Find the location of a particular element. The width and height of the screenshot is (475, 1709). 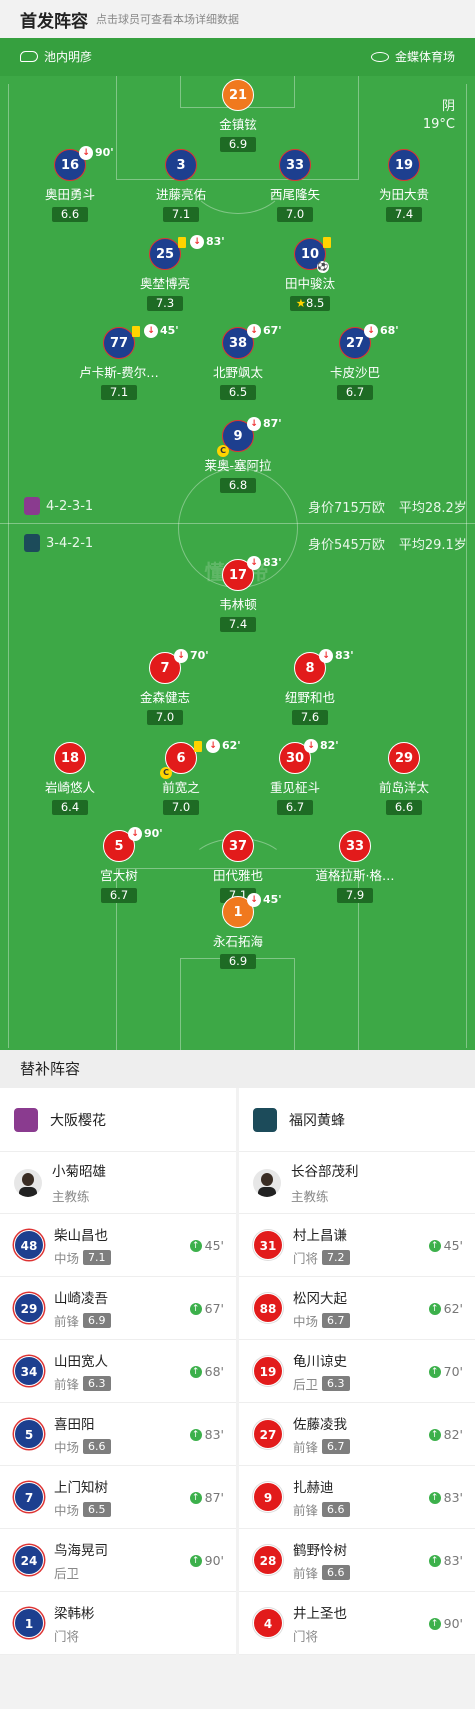

sub-time: 83' is located at coordinates (344, 655).